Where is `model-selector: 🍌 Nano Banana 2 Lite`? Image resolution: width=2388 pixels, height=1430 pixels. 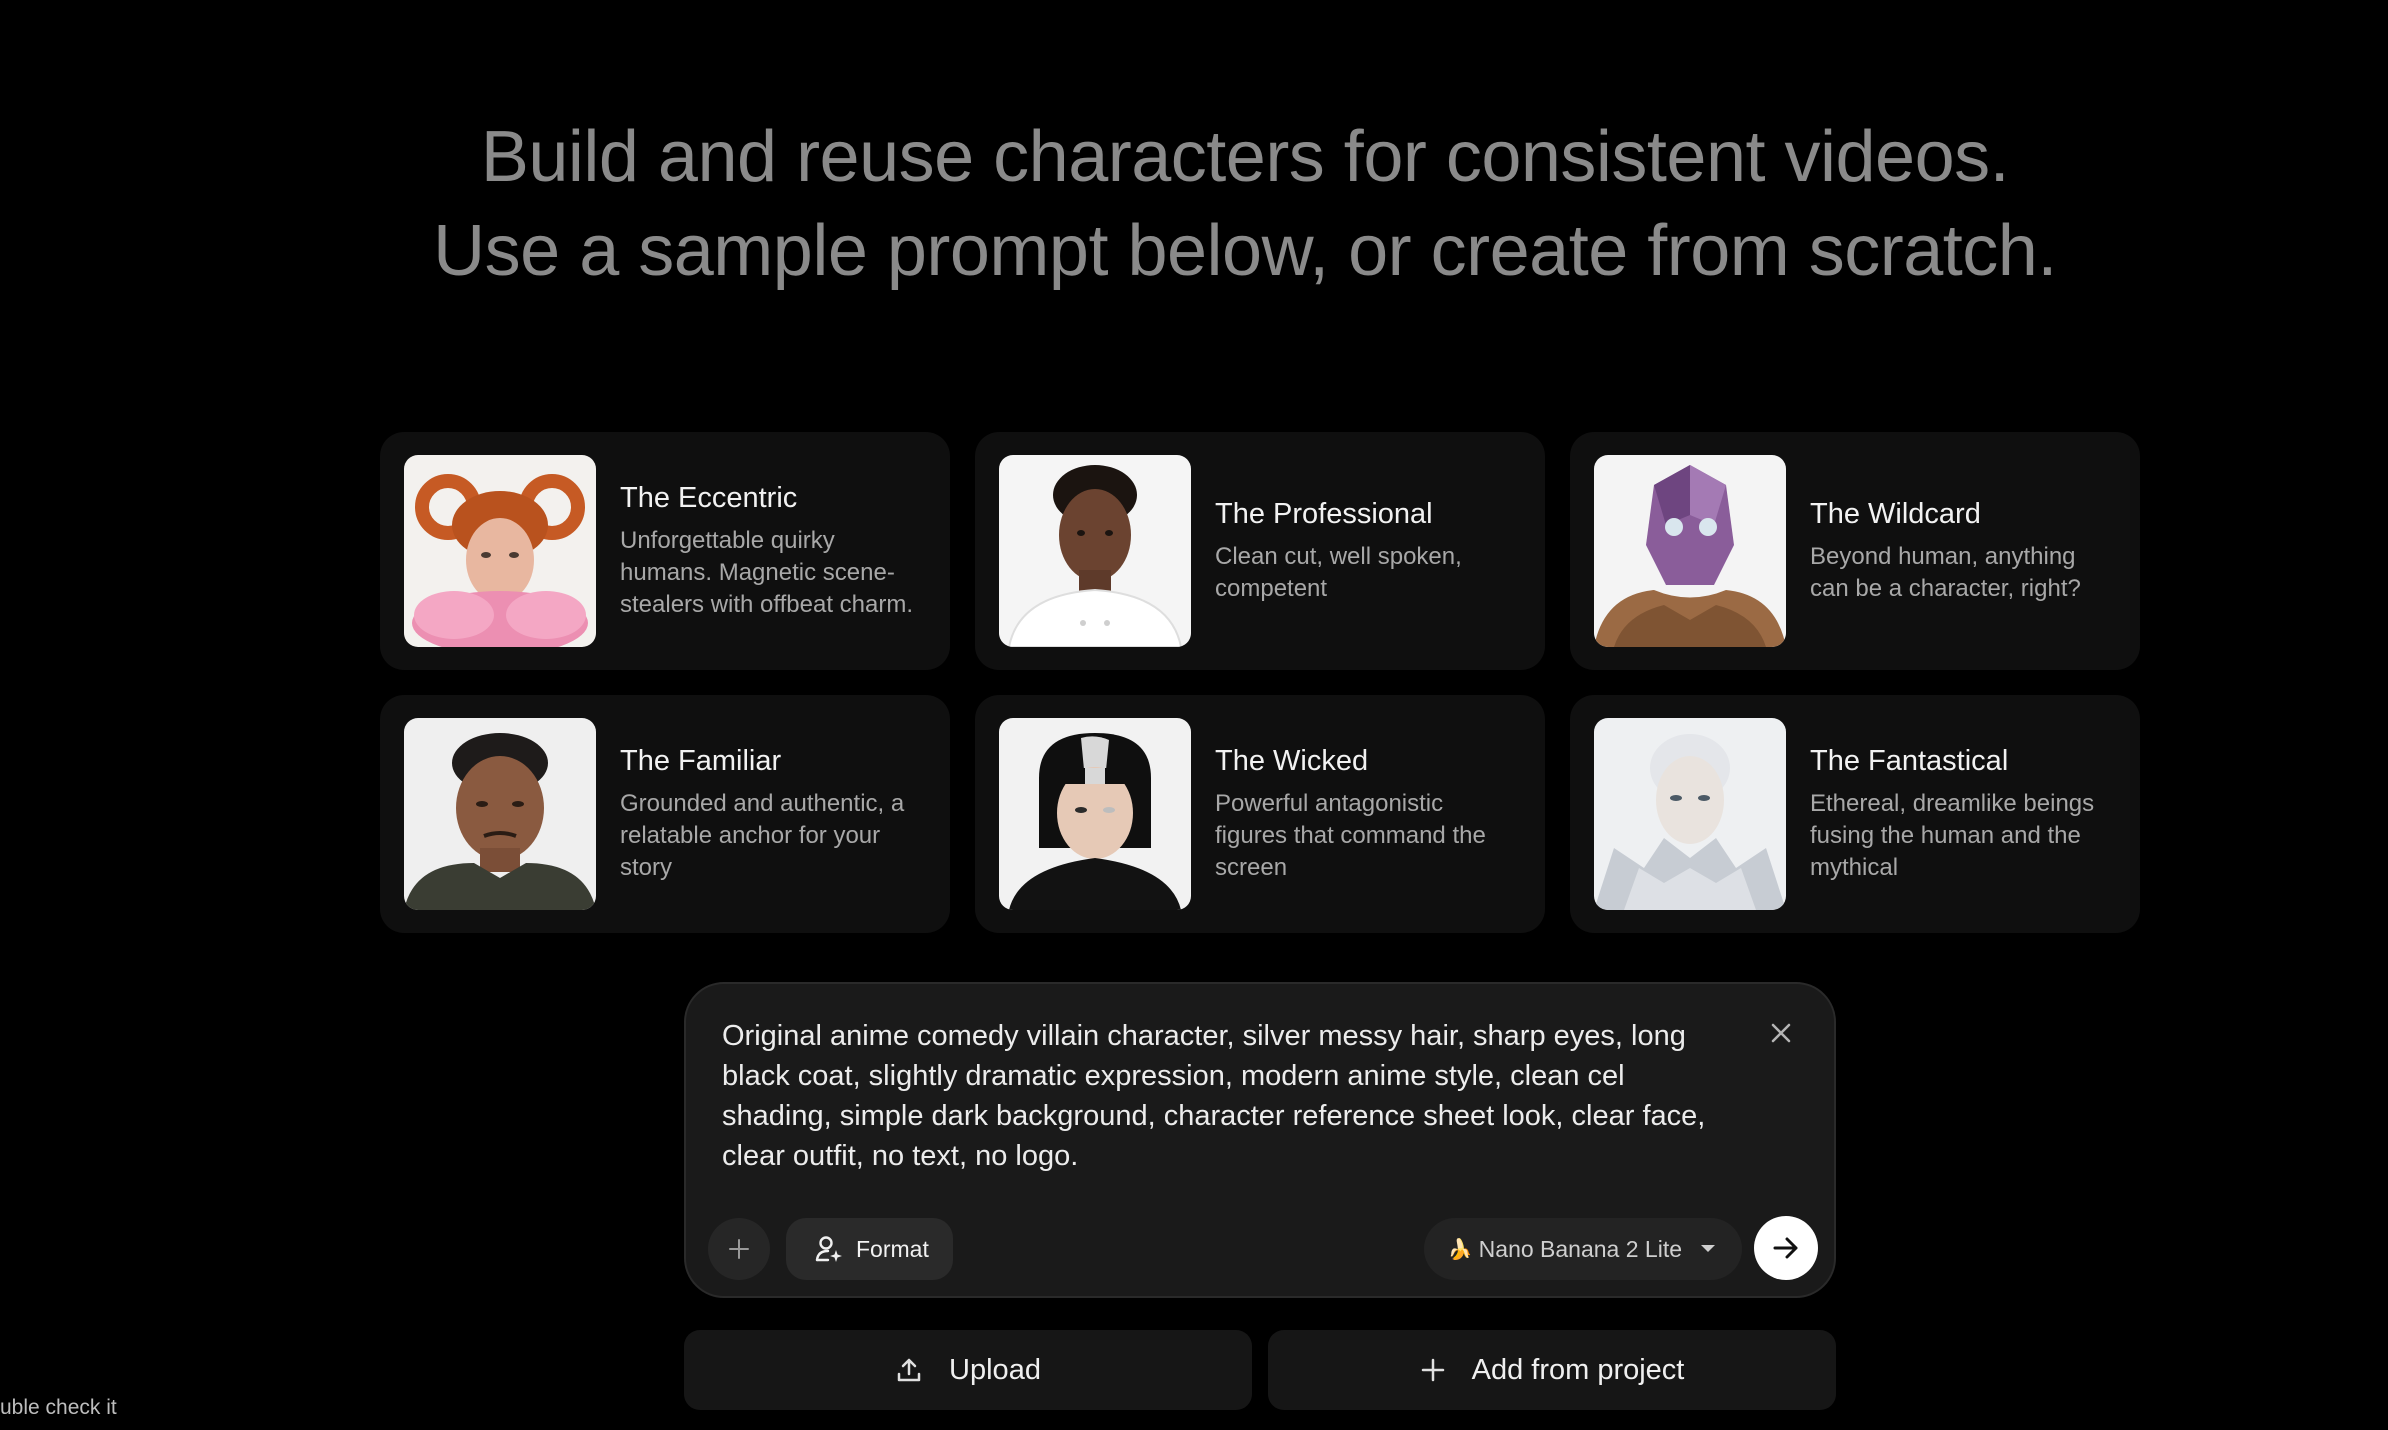 model-selector: 🍌 Nano Banana 2 Lite is located at coordinates (1582, 1249).